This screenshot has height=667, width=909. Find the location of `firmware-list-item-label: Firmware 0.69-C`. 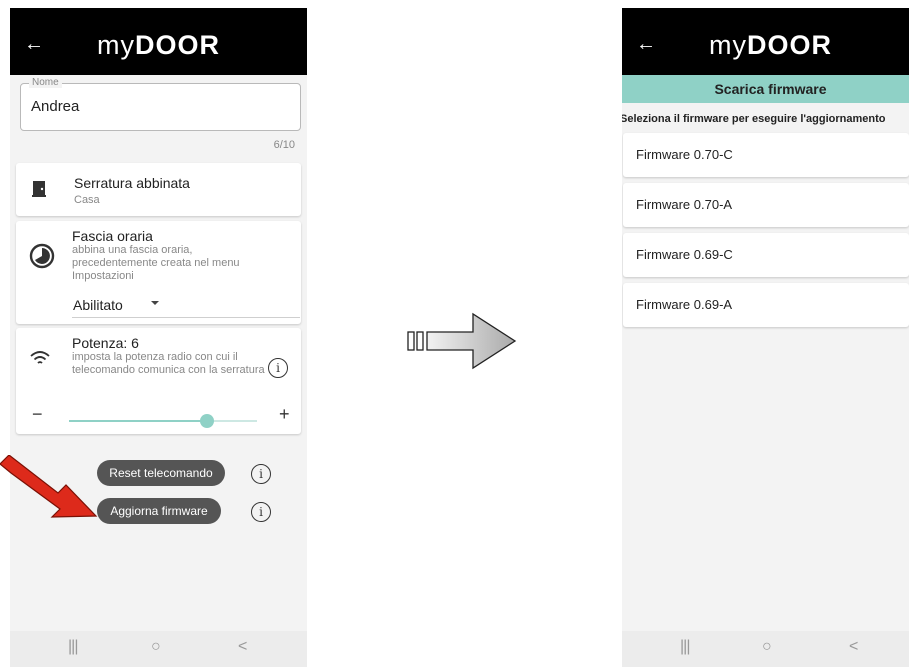

firmware-list-item-label: Firmware 0.69-C is located at coordinates (684, 254).